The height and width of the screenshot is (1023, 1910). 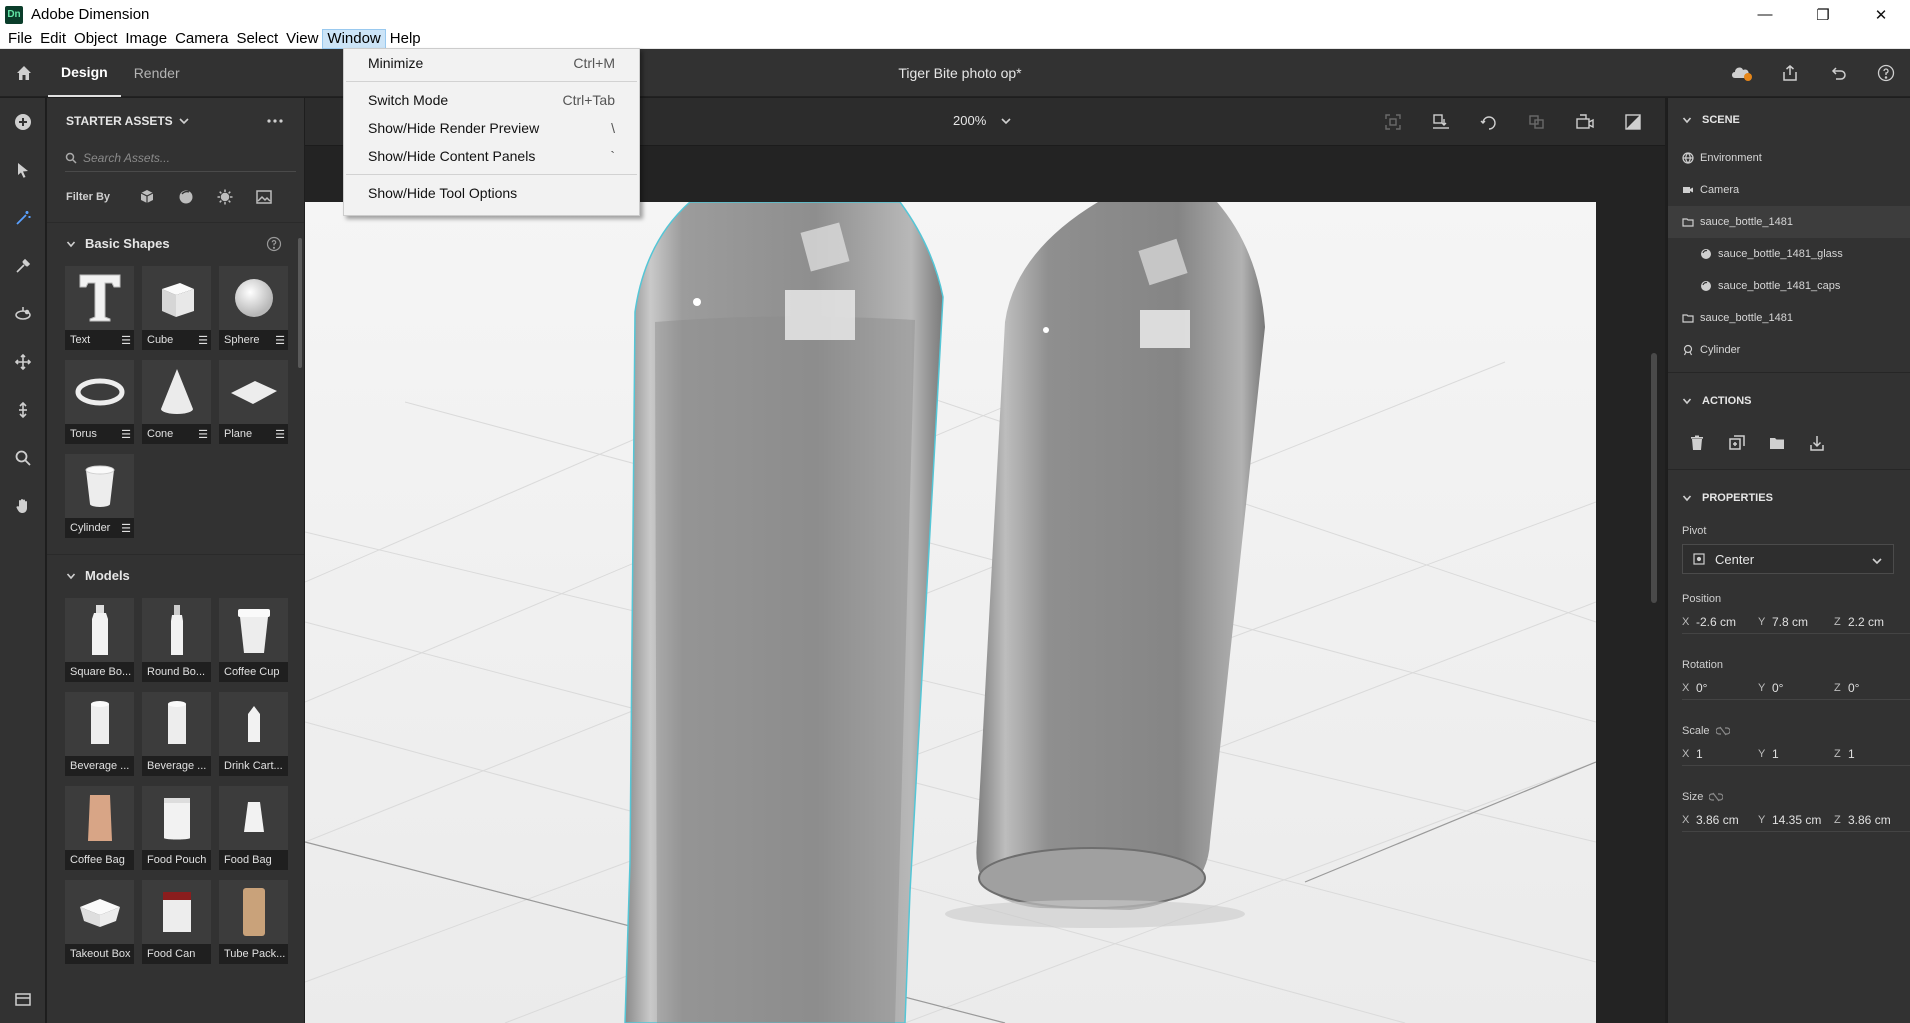 I want to click on asset-tile-food-pouch: Food Pouch, so click(x=176, y=828).